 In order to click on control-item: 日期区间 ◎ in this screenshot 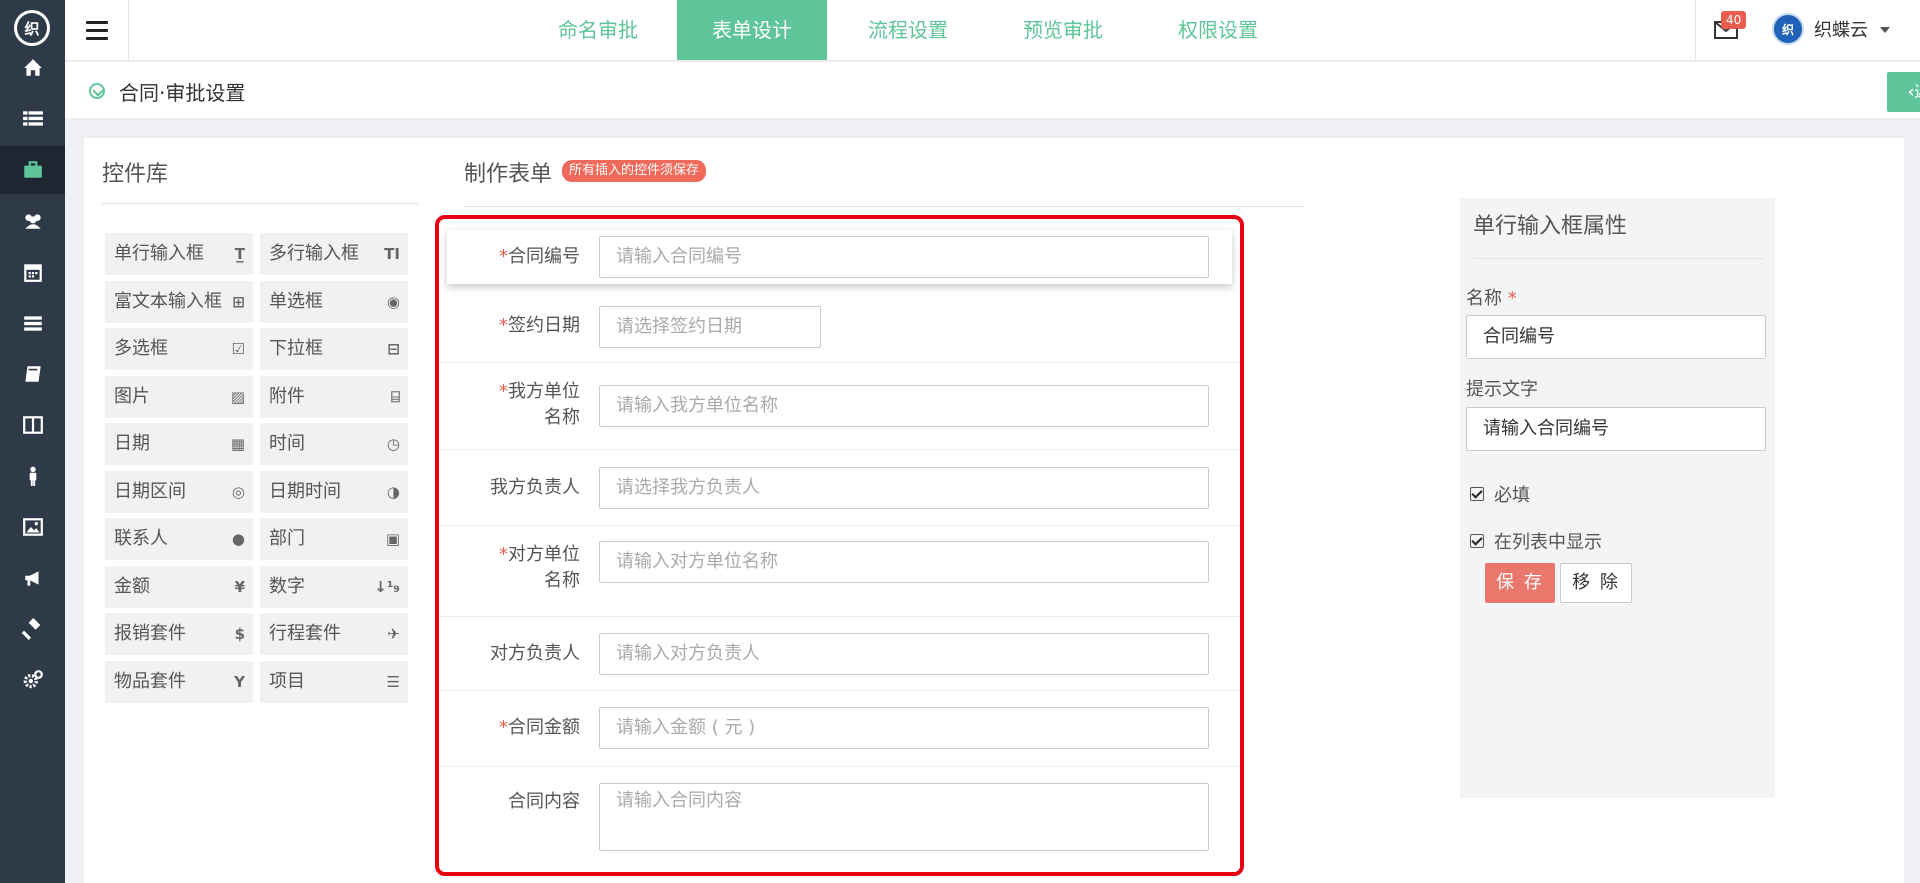, I will do `click(179, 491)`.